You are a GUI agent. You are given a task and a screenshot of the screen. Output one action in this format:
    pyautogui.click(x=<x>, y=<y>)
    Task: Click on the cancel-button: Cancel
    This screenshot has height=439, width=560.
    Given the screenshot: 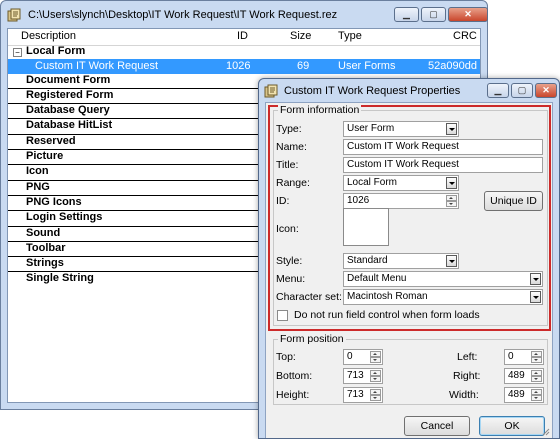 What is the action you would take?
    pyautogui.click(x=437, y=426)
    